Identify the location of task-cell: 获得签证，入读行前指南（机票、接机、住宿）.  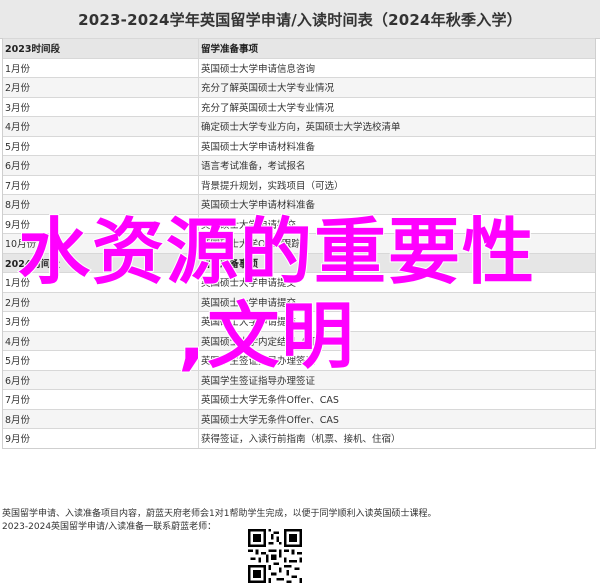
(301, 440).